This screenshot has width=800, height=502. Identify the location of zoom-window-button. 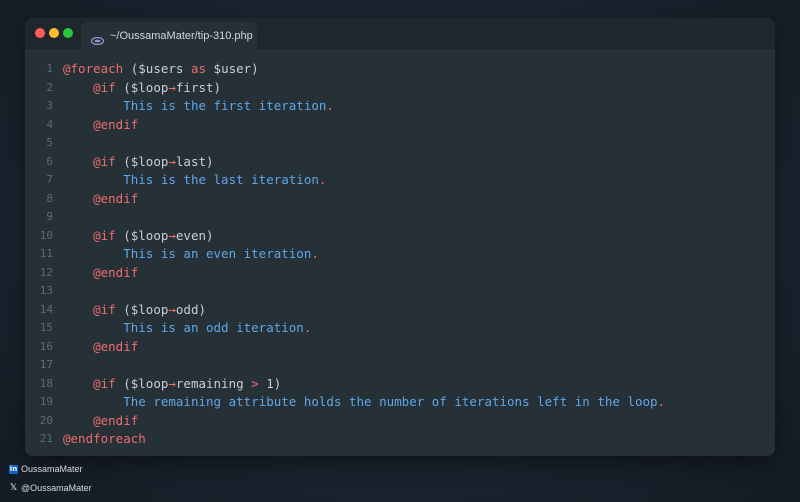
(68, 33).